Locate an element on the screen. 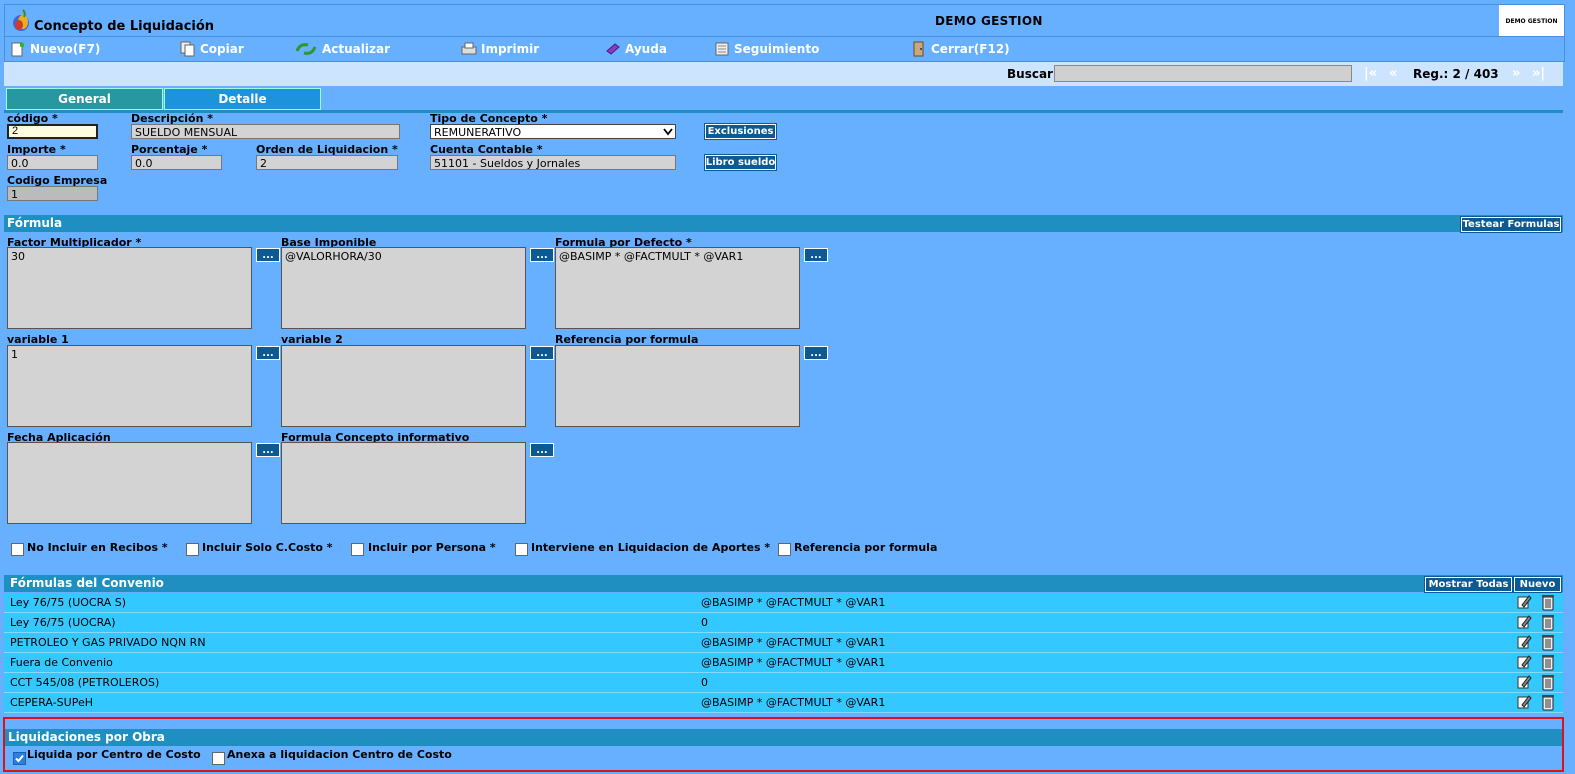  table-row: CCT 545/08 (PETROLEROS) 0 is located at coordinates (783, 683).